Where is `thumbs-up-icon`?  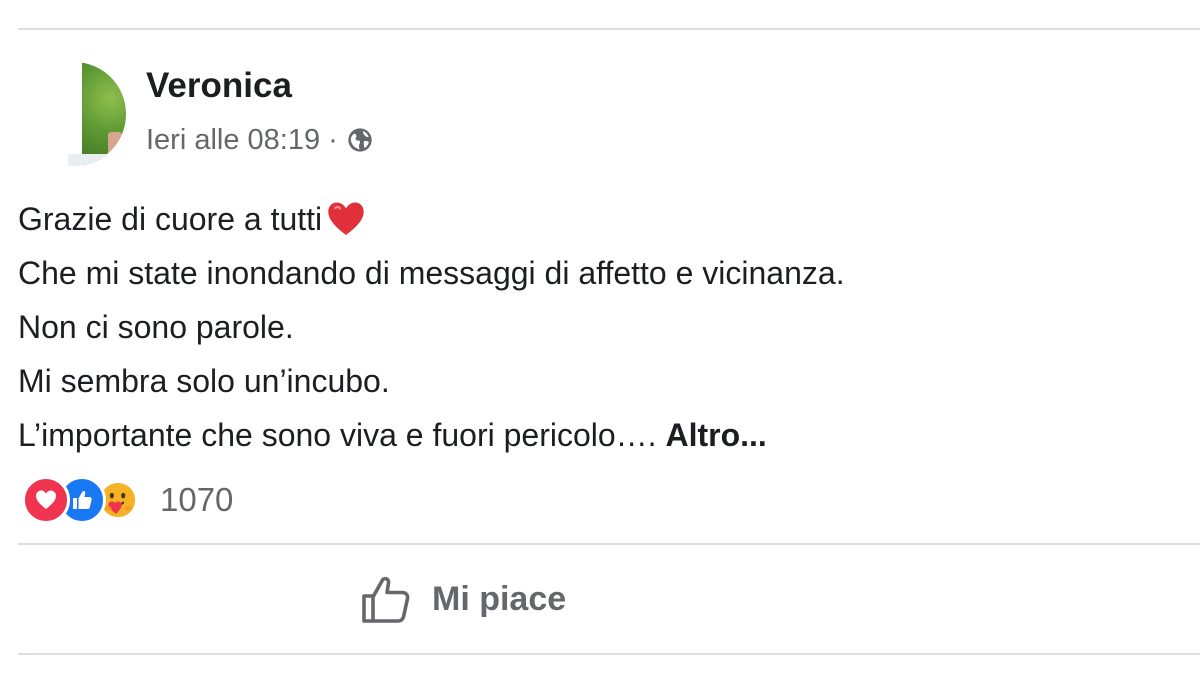
thumbs-up-icon is located at coordinates (386, 599).